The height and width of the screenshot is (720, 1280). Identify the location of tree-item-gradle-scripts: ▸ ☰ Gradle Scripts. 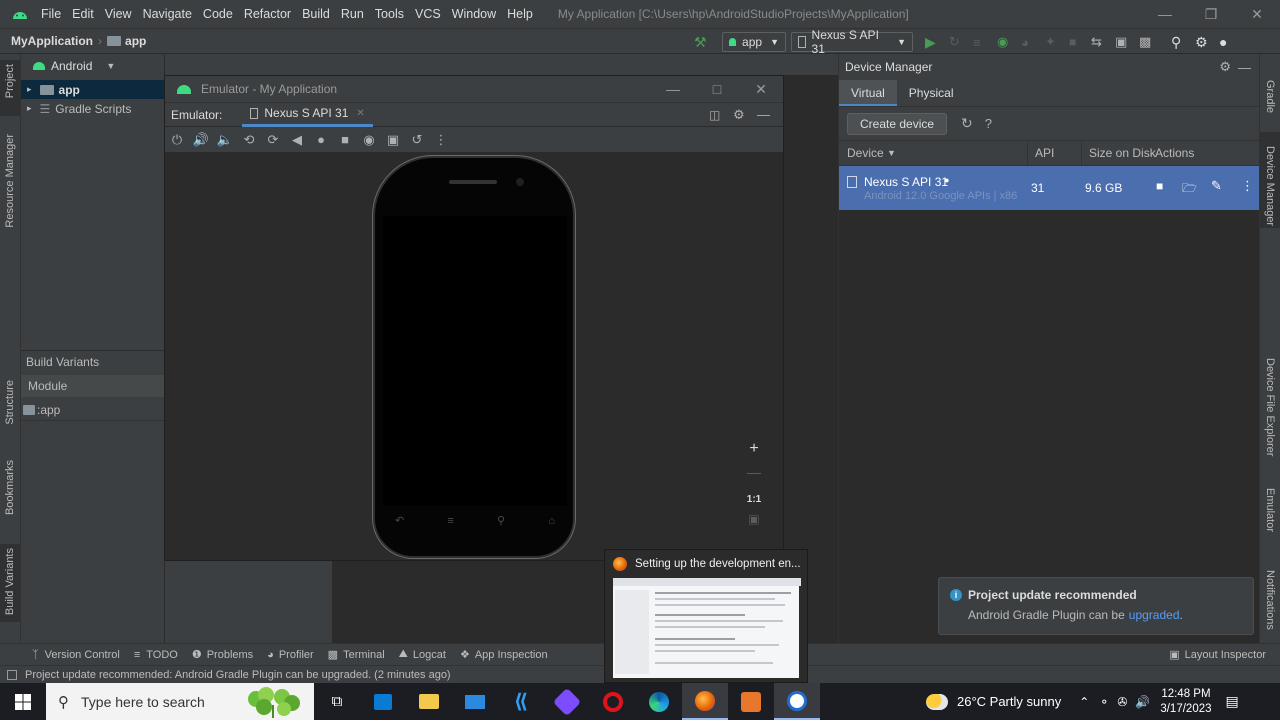
(92, 108).